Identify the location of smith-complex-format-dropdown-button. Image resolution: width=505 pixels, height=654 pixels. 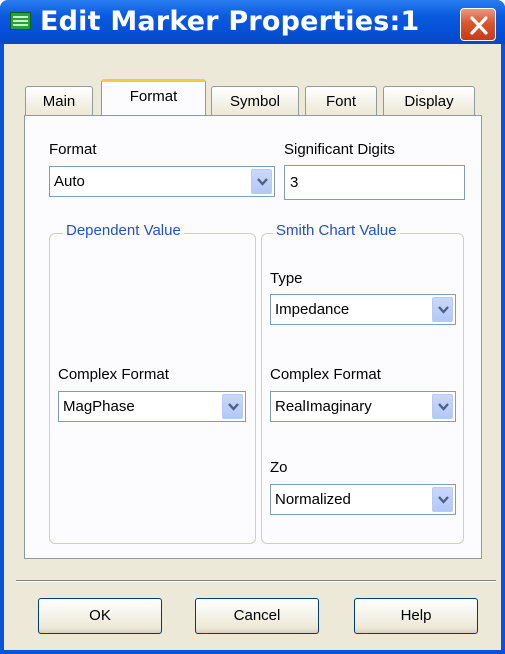
(442, 406).